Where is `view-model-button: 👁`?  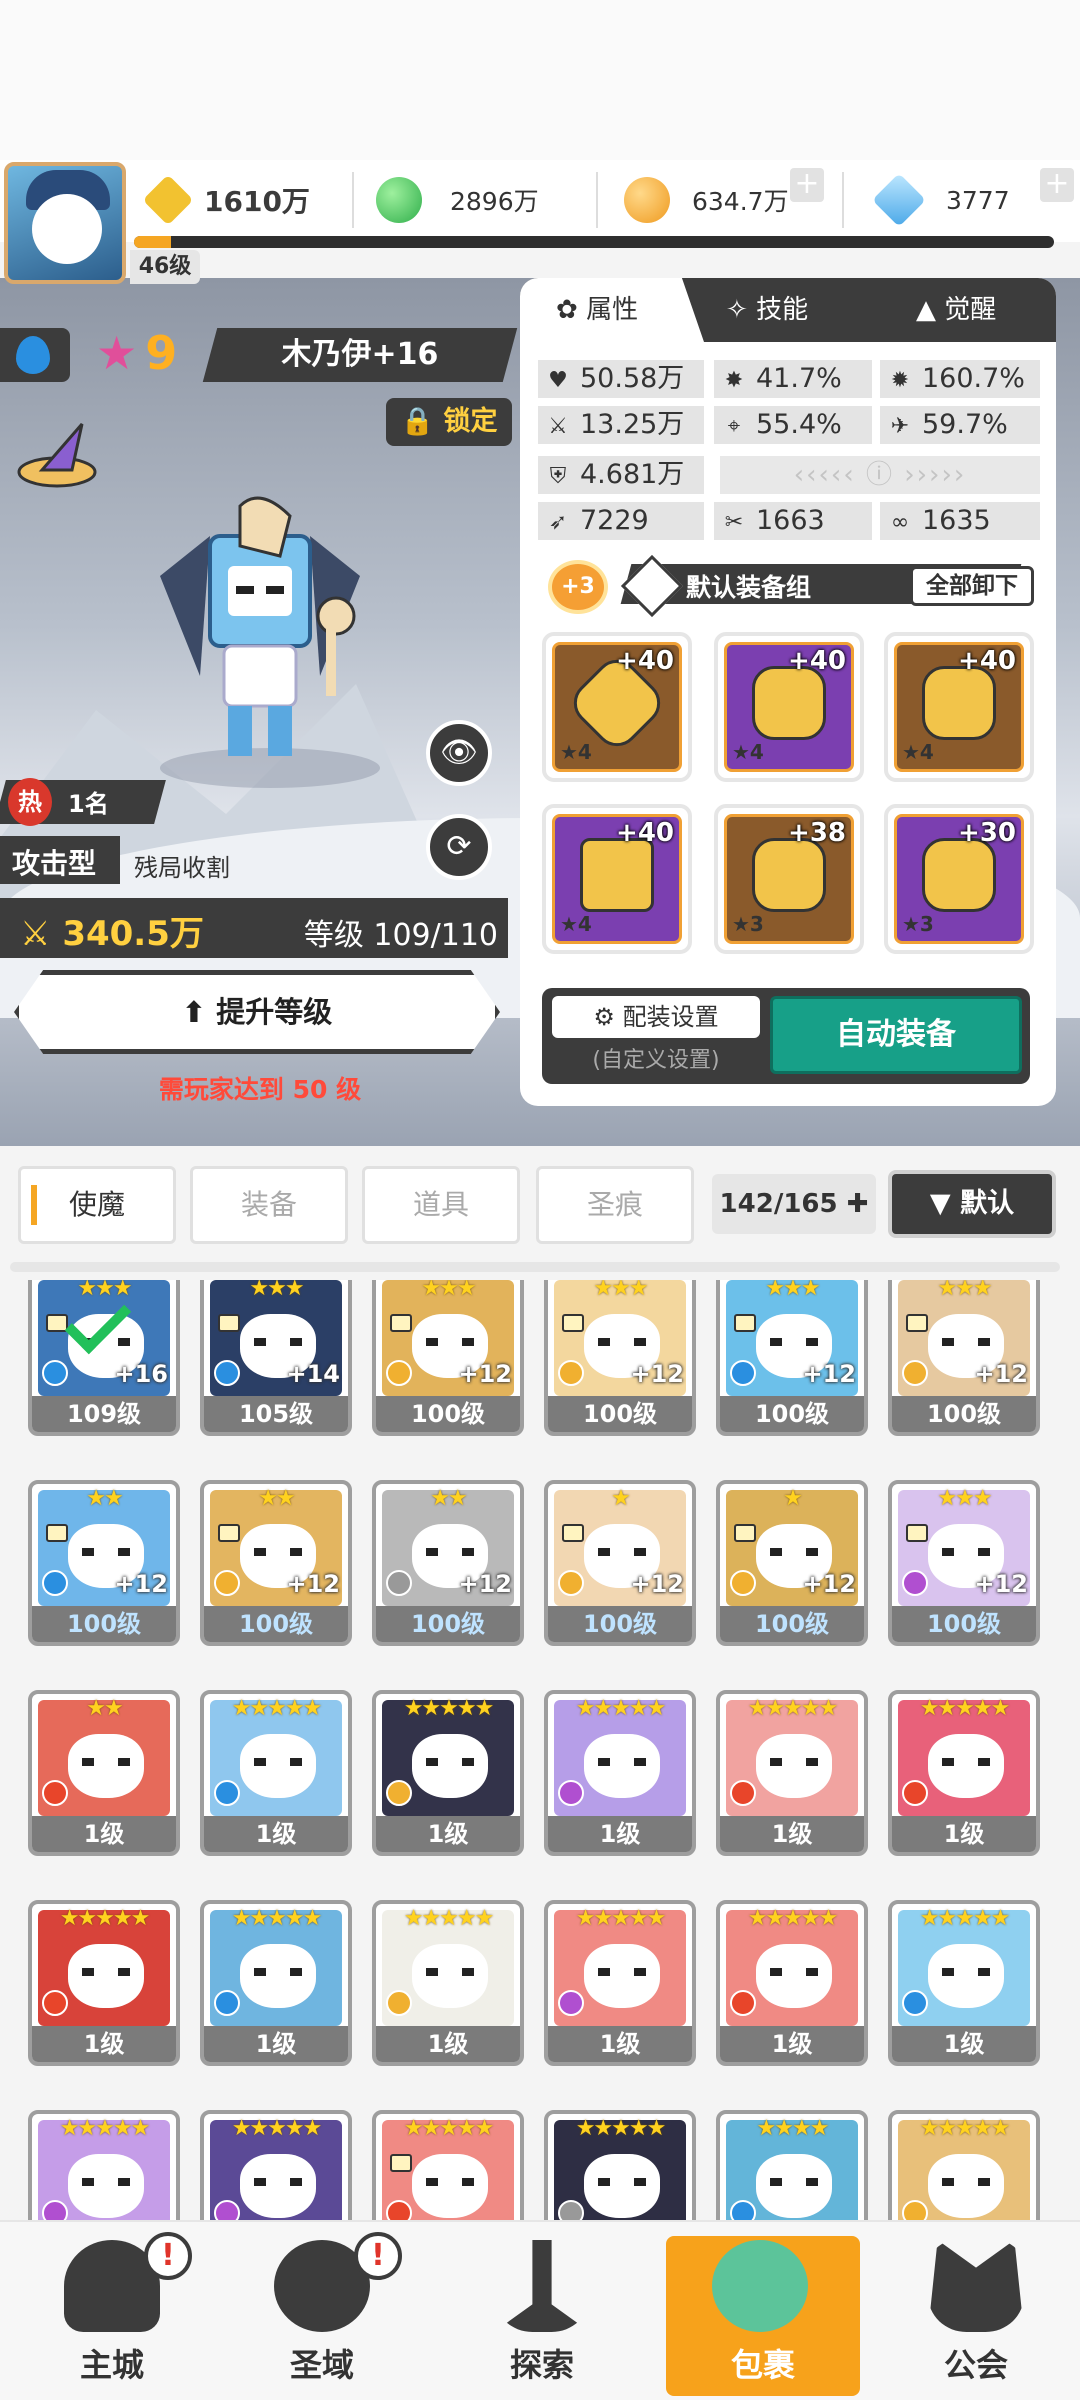 view-model-button: 👁 is located at coordinates (459, 753).